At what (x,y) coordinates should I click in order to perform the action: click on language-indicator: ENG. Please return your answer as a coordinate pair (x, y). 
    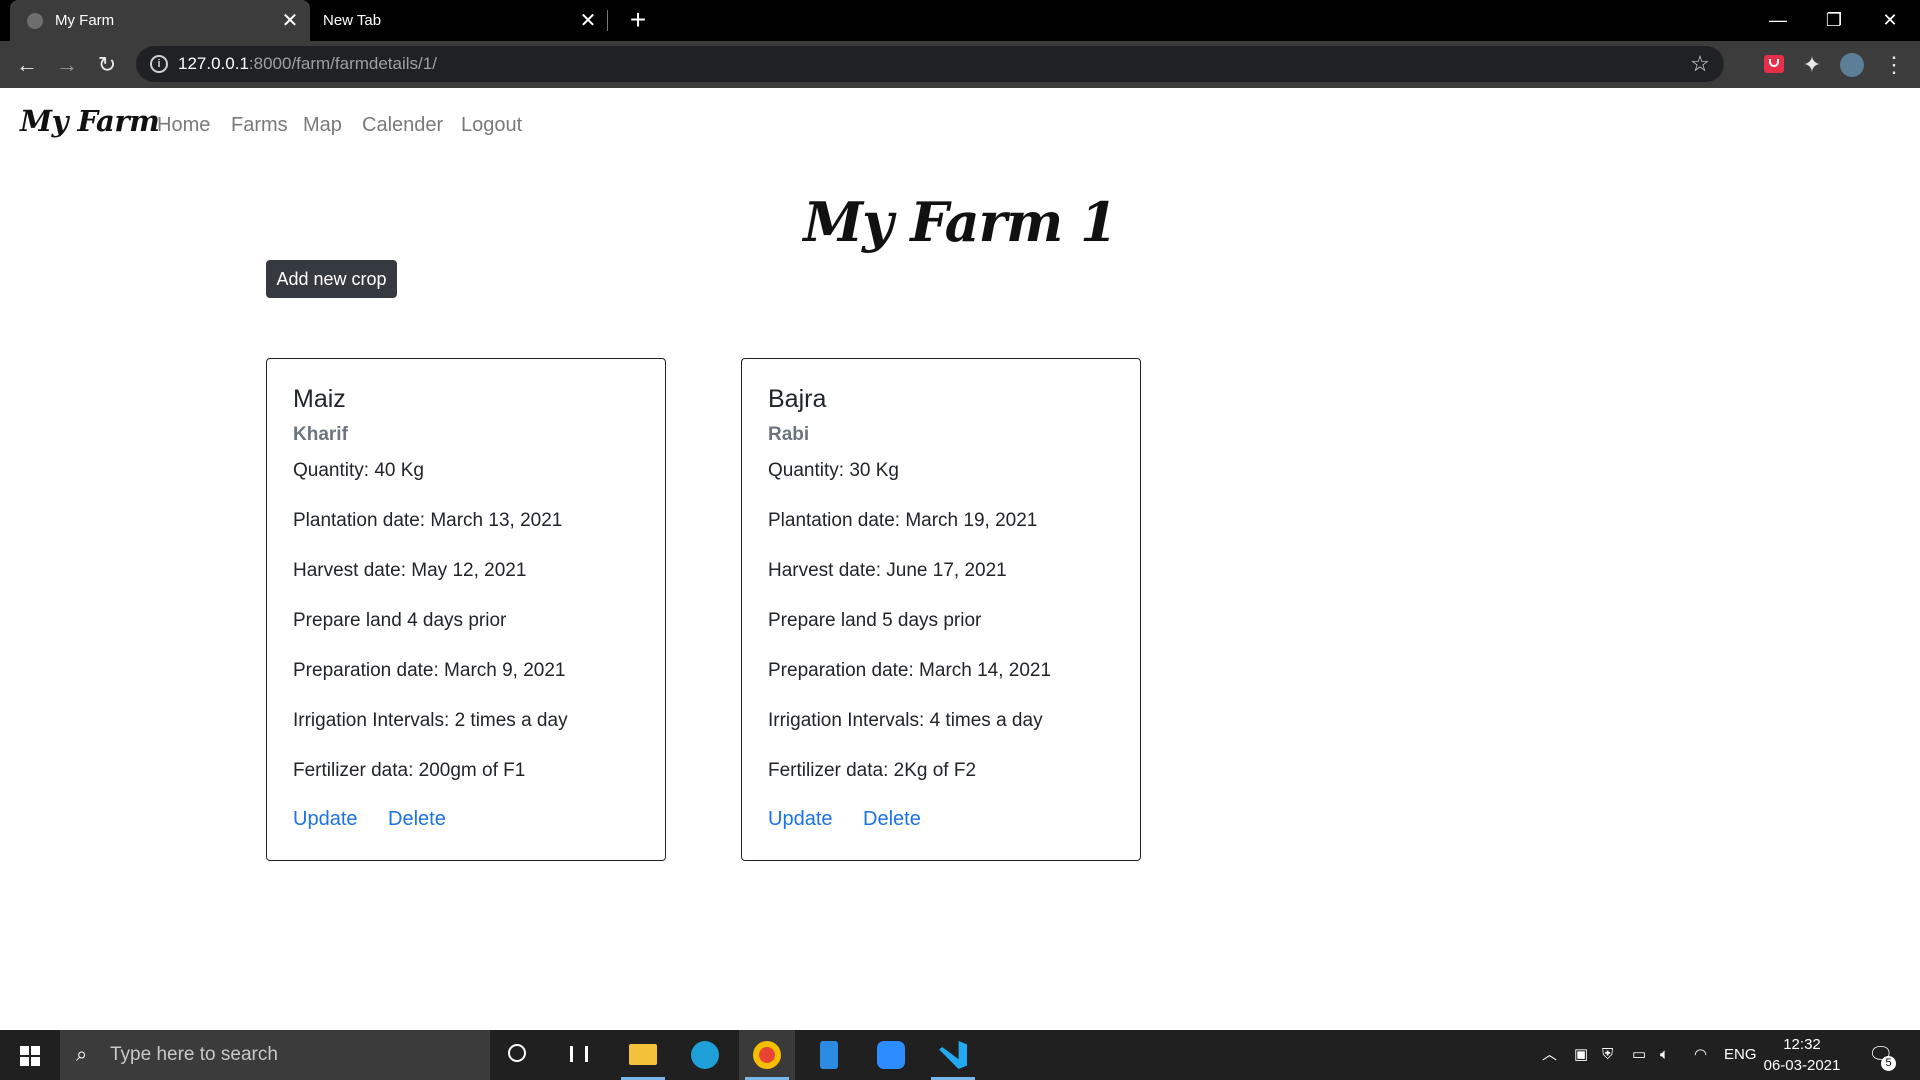
    Looking at the image, I should click on (1740, 1055).